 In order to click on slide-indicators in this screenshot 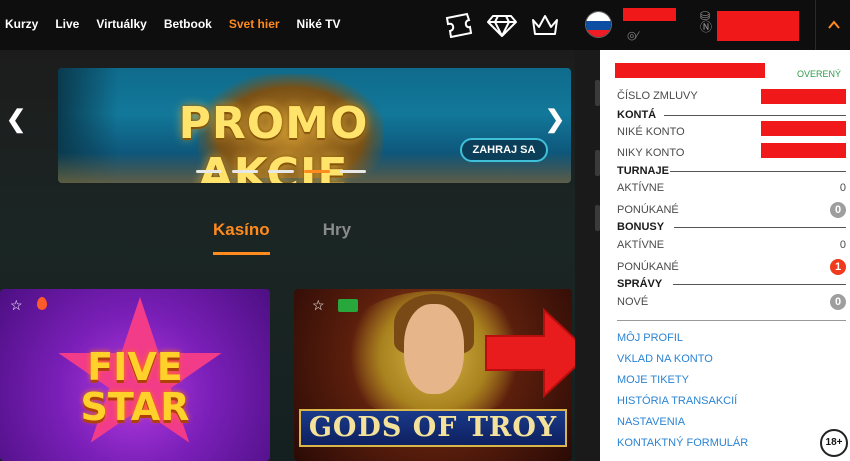, I will do `click(281, 171)`.